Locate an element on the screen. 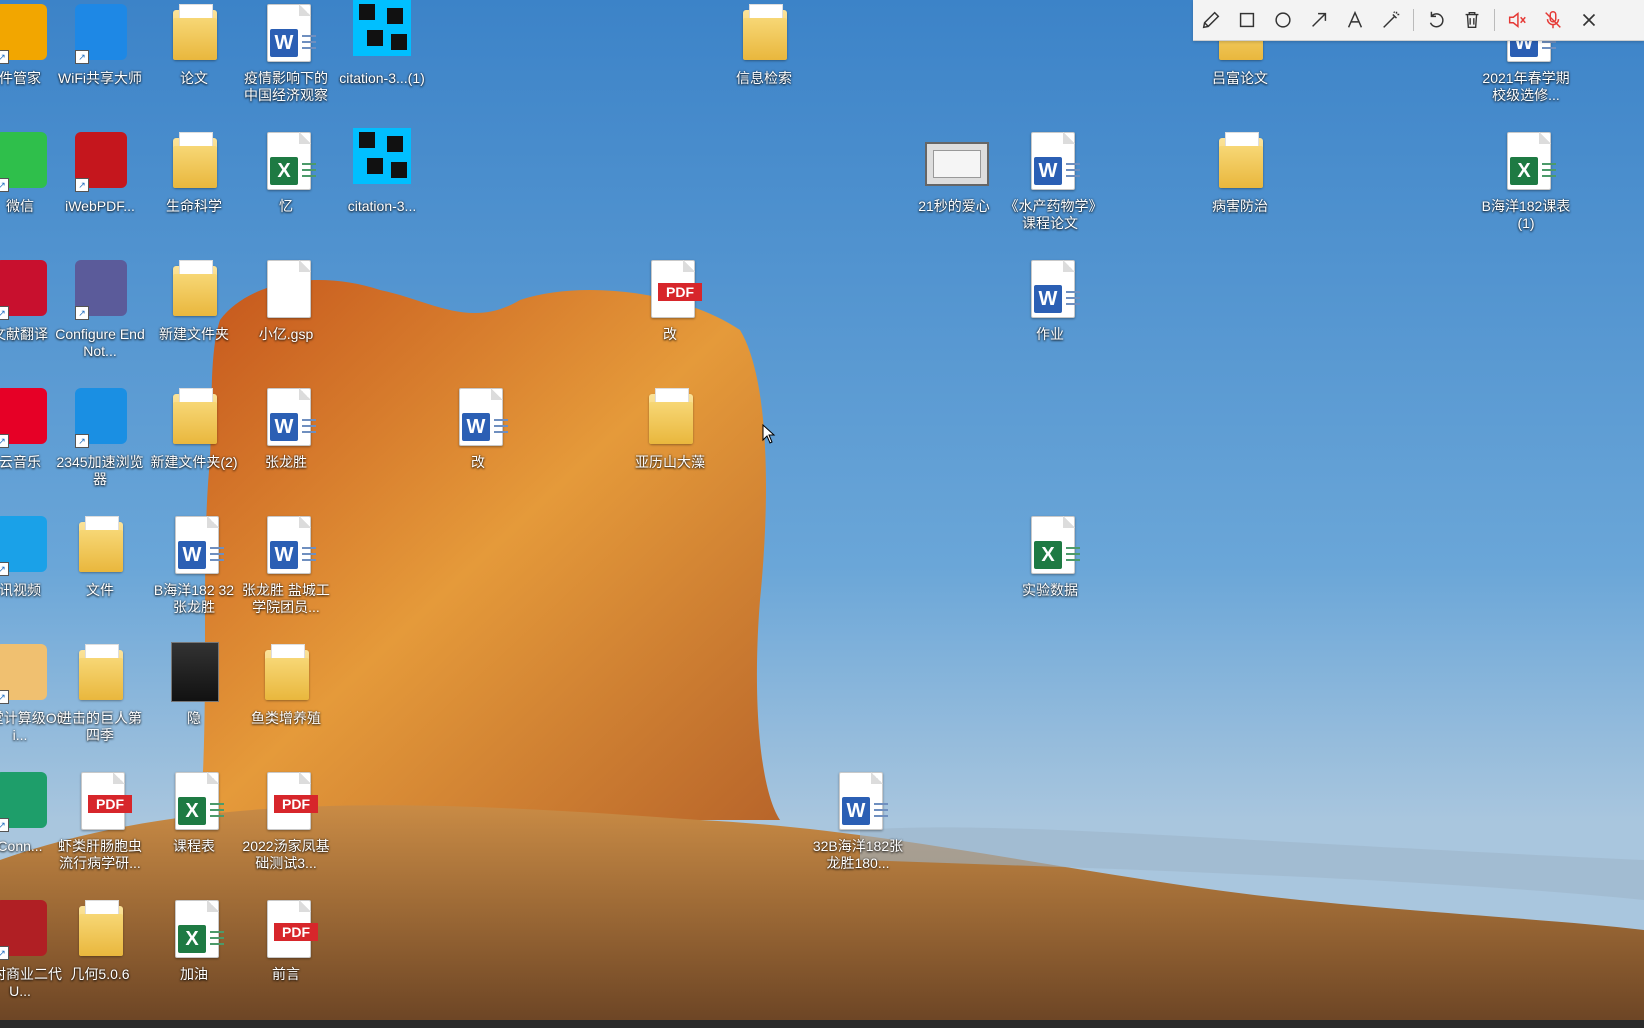 The image size is (1644, 1028). desktop-icon-jinji: 进击的巨人第四季 is located at coordinates (100, 692).